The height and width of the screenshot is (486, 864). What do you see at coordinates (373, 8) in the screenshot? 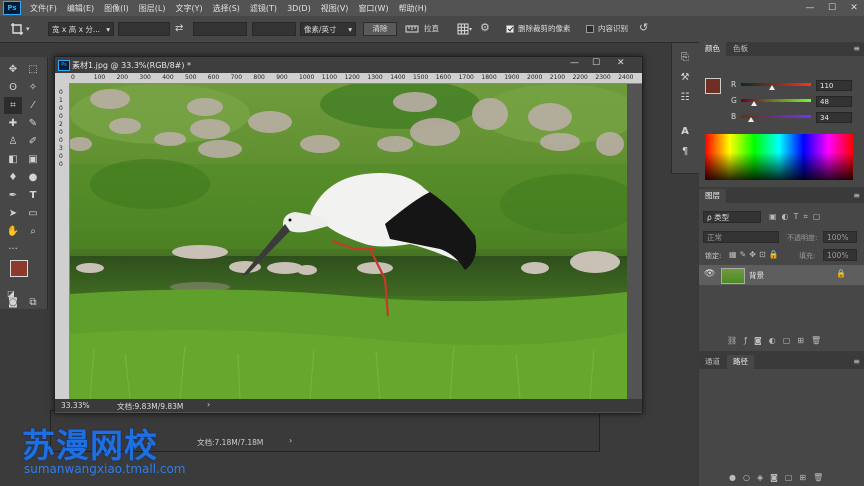
I see `menu-window: 窗口(W)` at bounding box center [373, 8].